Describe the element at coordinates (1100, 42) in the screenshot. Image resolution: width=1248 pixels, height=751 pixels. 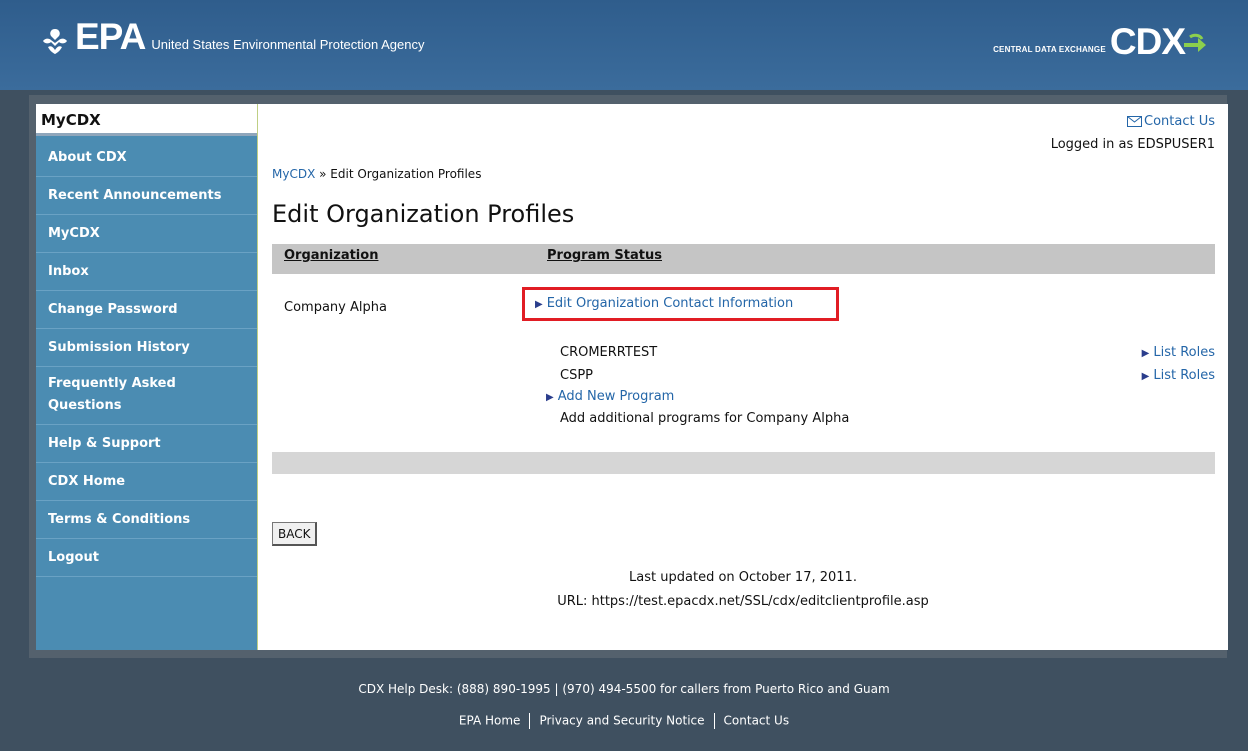
I see `cdx-logo: CENTRAL DATA EXCHANGE CDX` at that location.